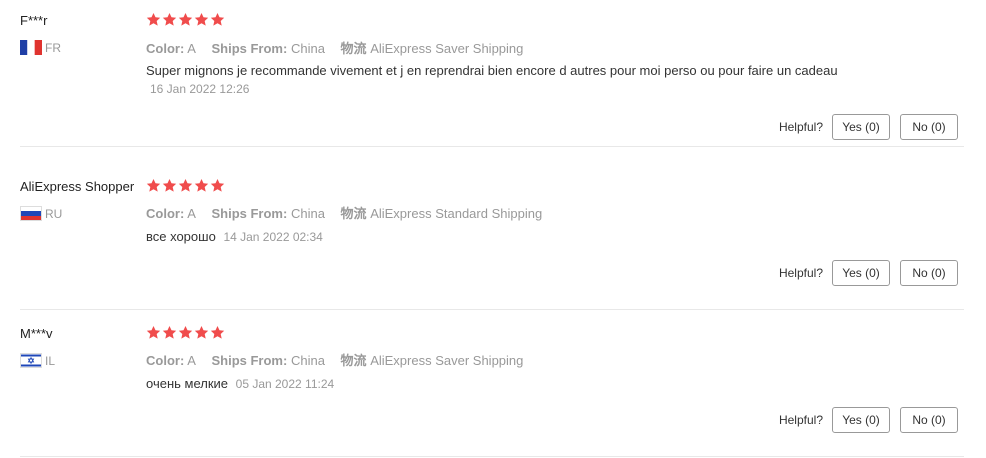 The image size is (986, 458). I want to click on user-country: FR, so click(40, 47).